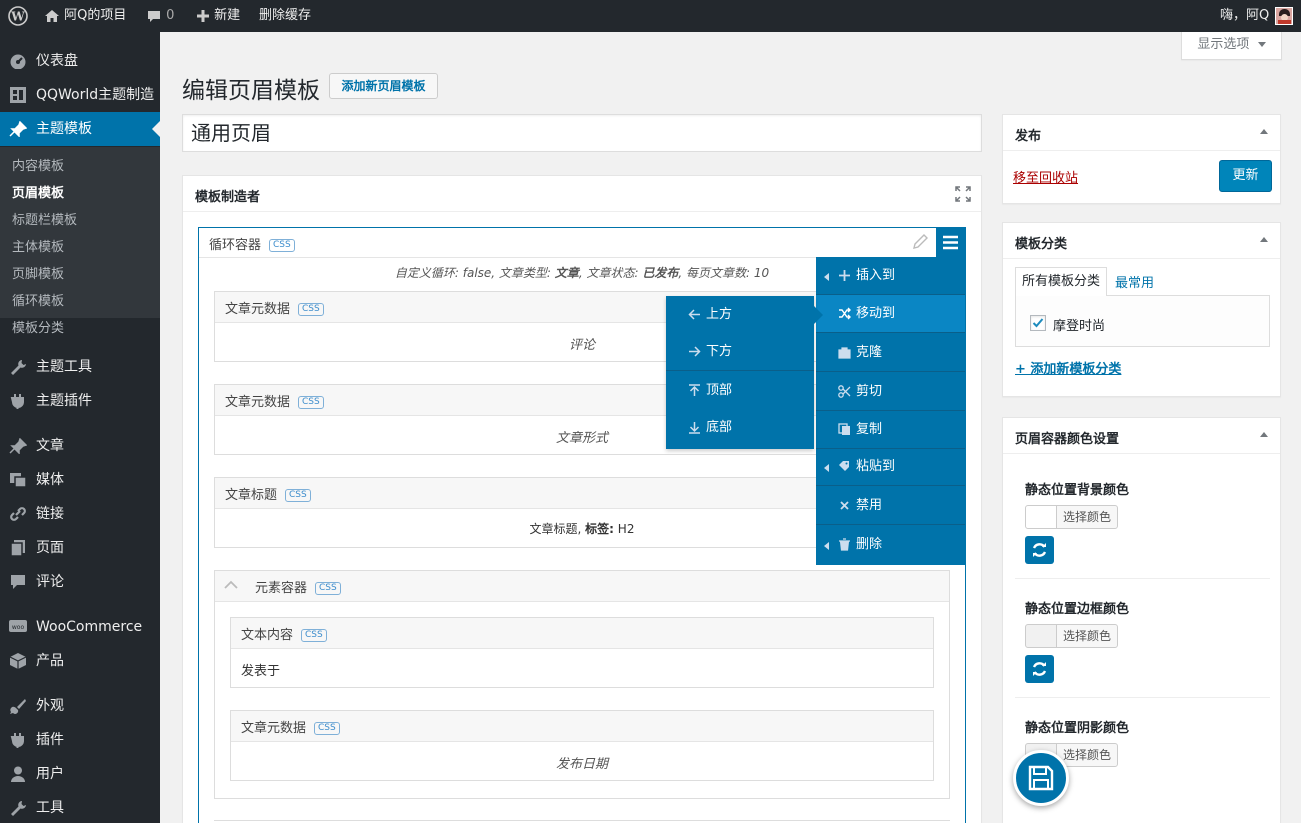  I want to click on menu-pages: 页面, so click(80, 548).